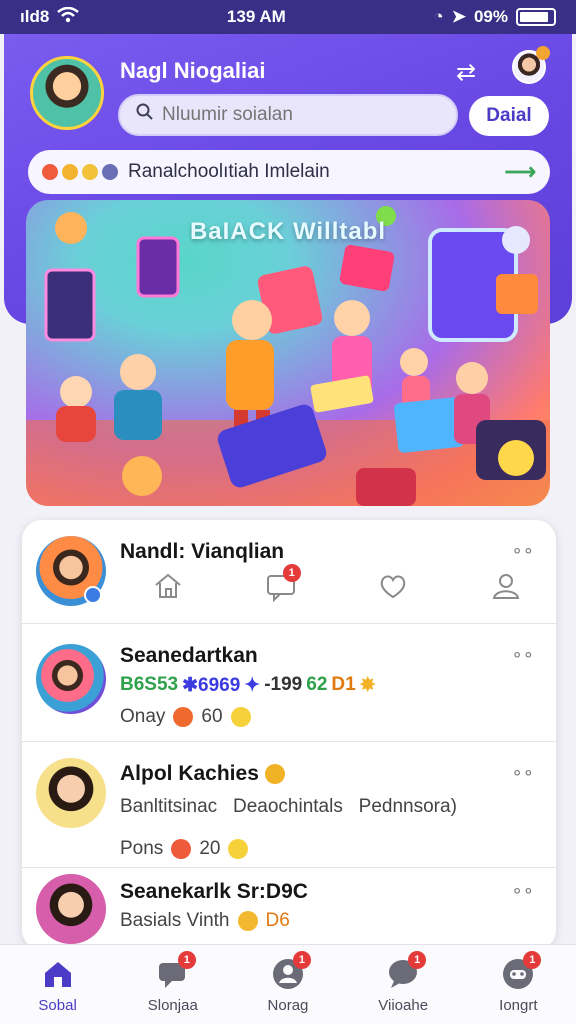 The width and height of the screenshot is (576, 1024). Describe the element at coordinates (176, 971) in the screenshot. I see `chat-icon: 1` at that location.